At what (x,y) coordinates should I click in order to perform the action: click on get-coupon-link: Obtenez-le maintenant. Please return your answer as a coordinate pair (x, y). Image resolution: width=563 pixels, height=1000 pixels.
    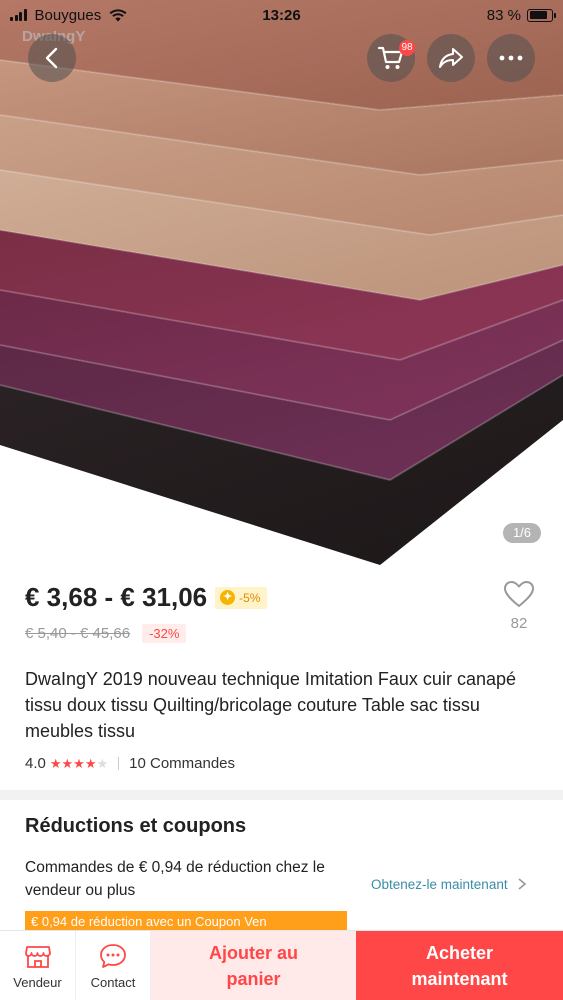
    Looking at the image, I should click on (449, 884).